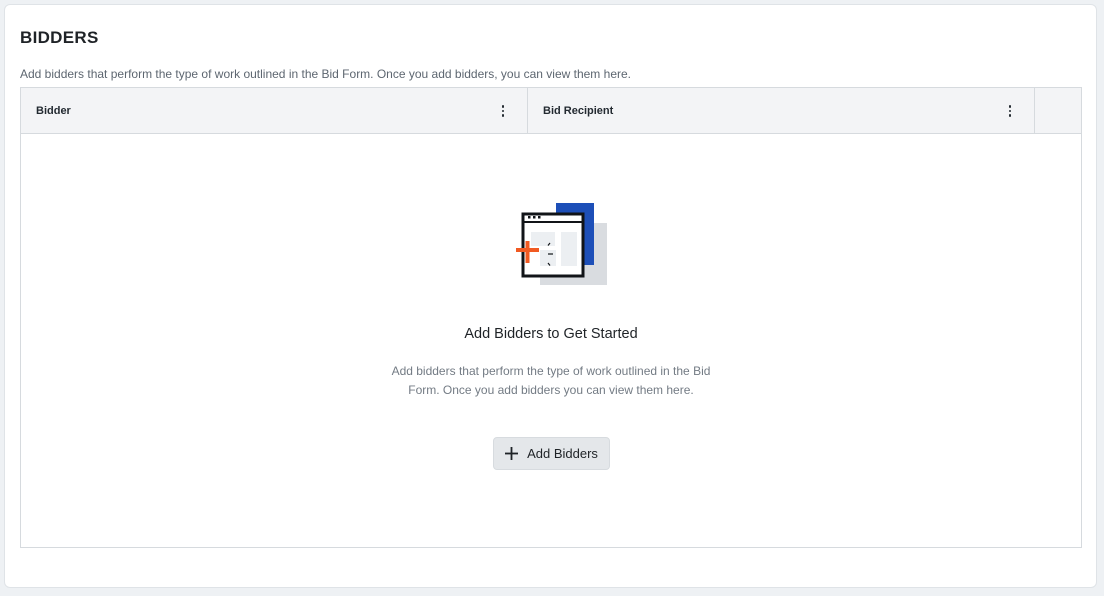  I want to click on column-label-bidder: Bidder, so click(53, 110).